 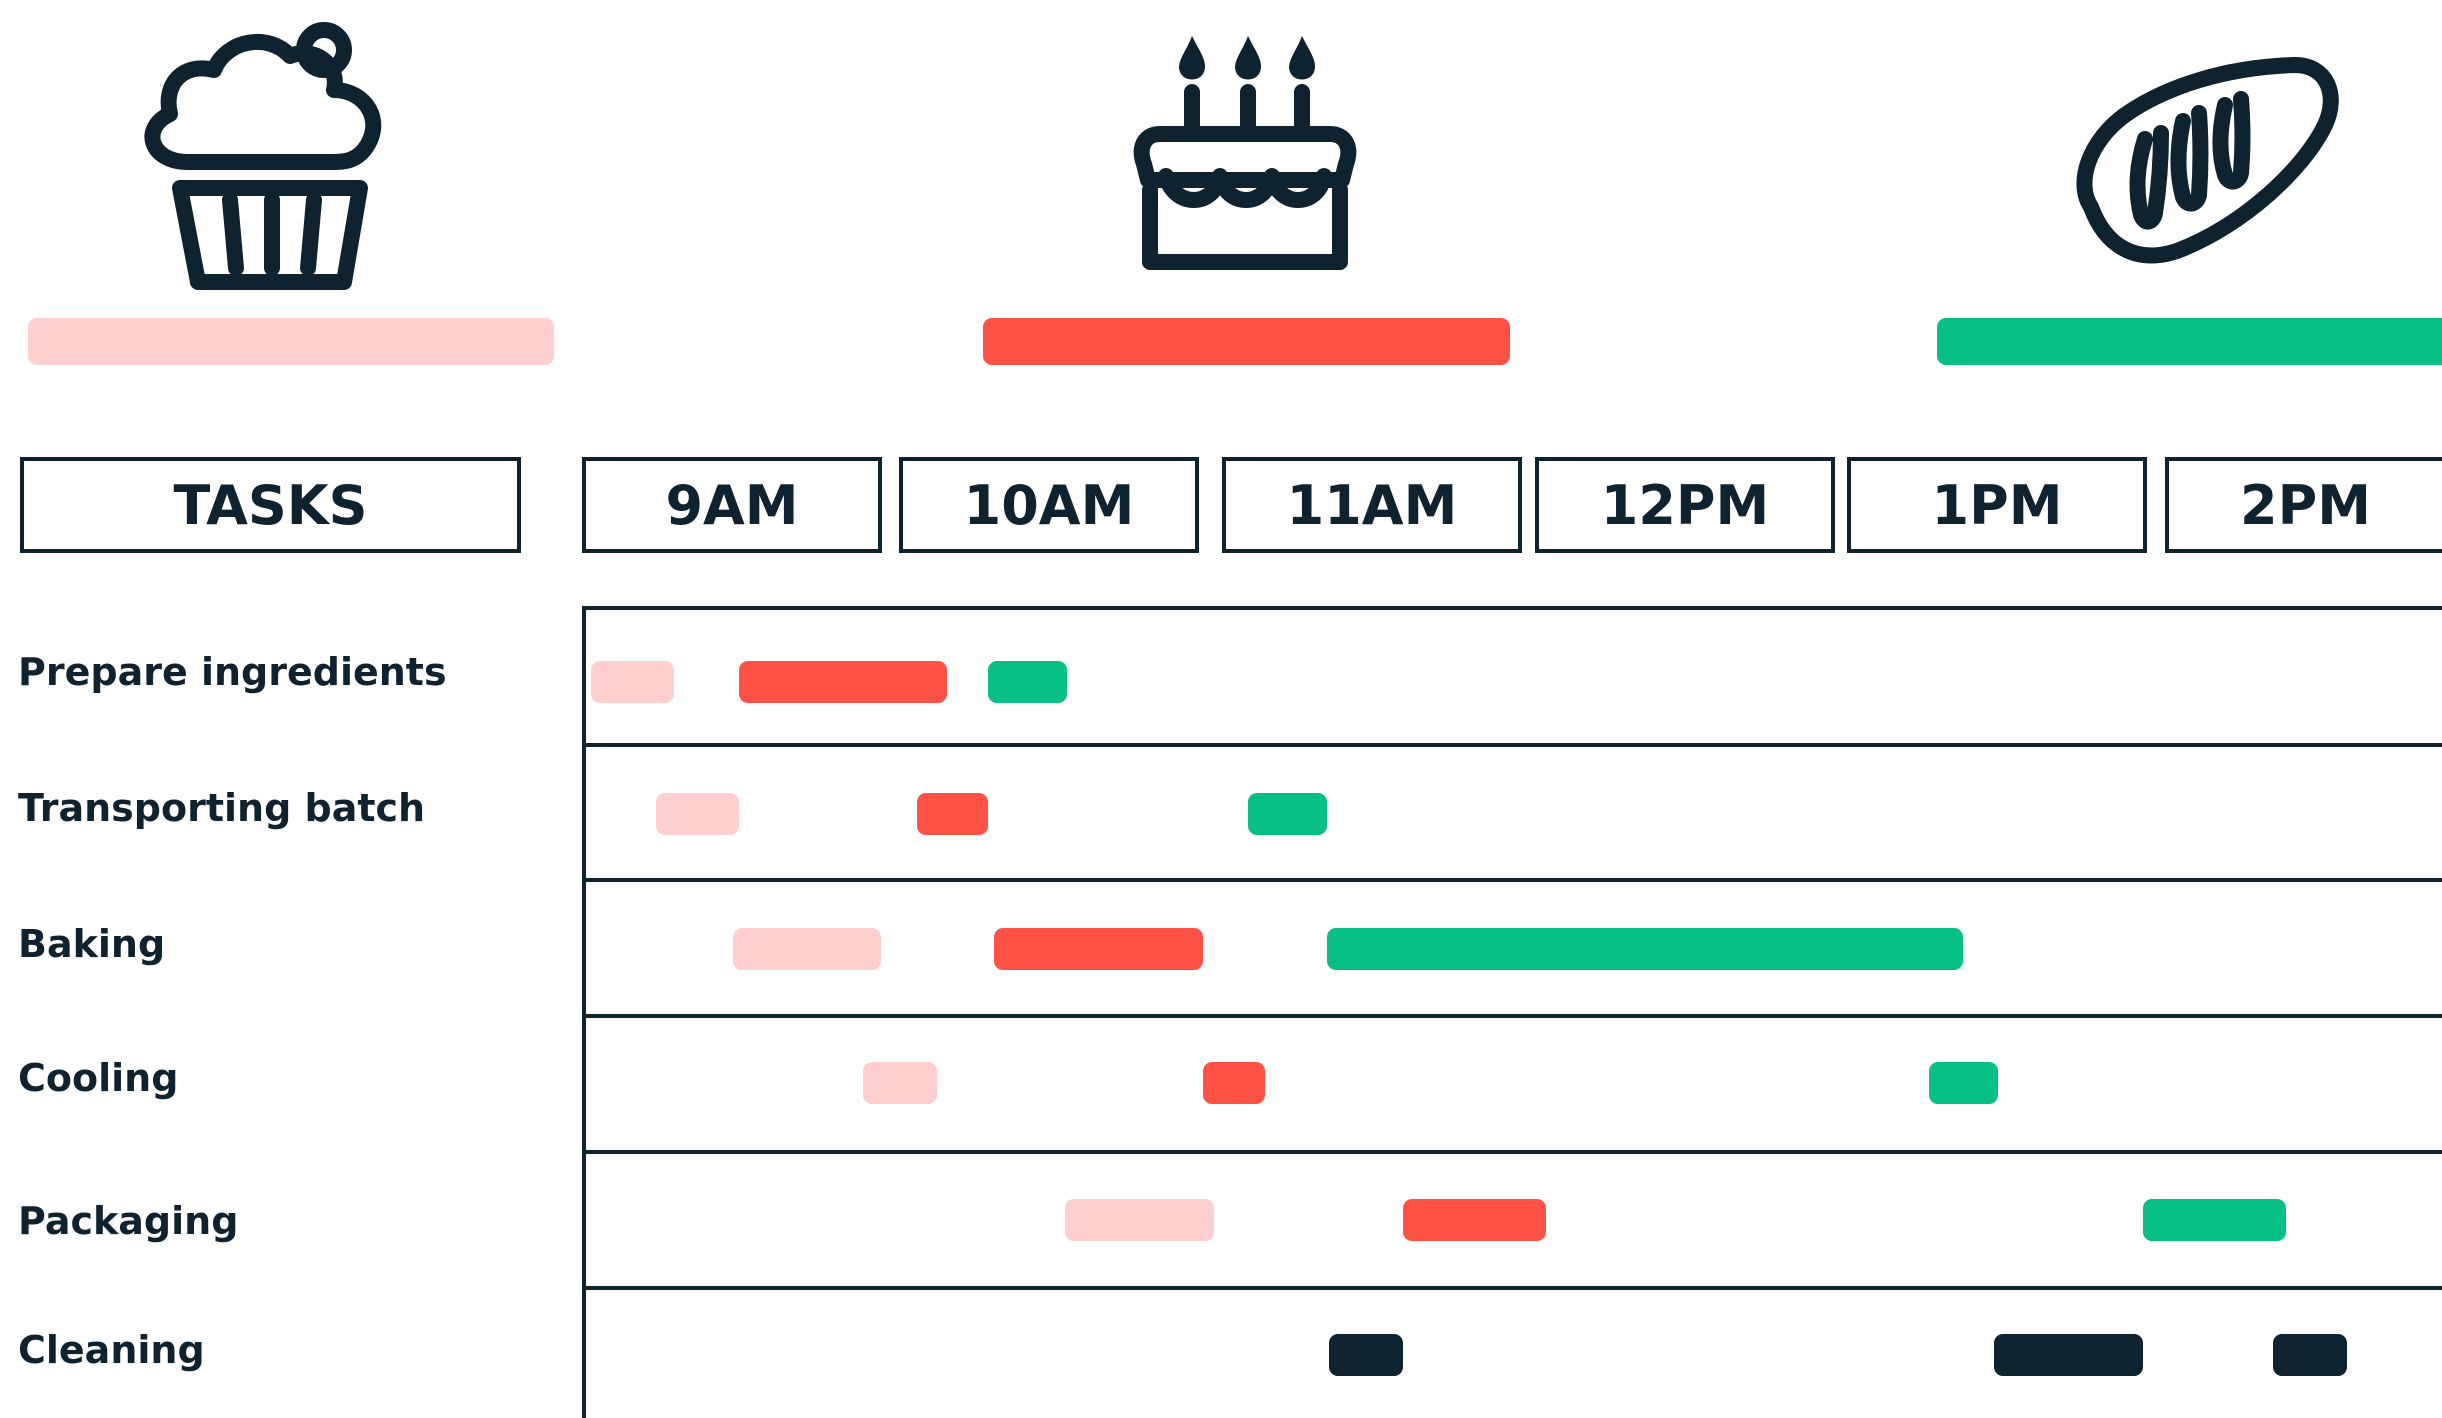 What do you see at coordinates (584, 1012) in the screenshot?
I see `grid-left-border` at bounding box center [584, 1012].